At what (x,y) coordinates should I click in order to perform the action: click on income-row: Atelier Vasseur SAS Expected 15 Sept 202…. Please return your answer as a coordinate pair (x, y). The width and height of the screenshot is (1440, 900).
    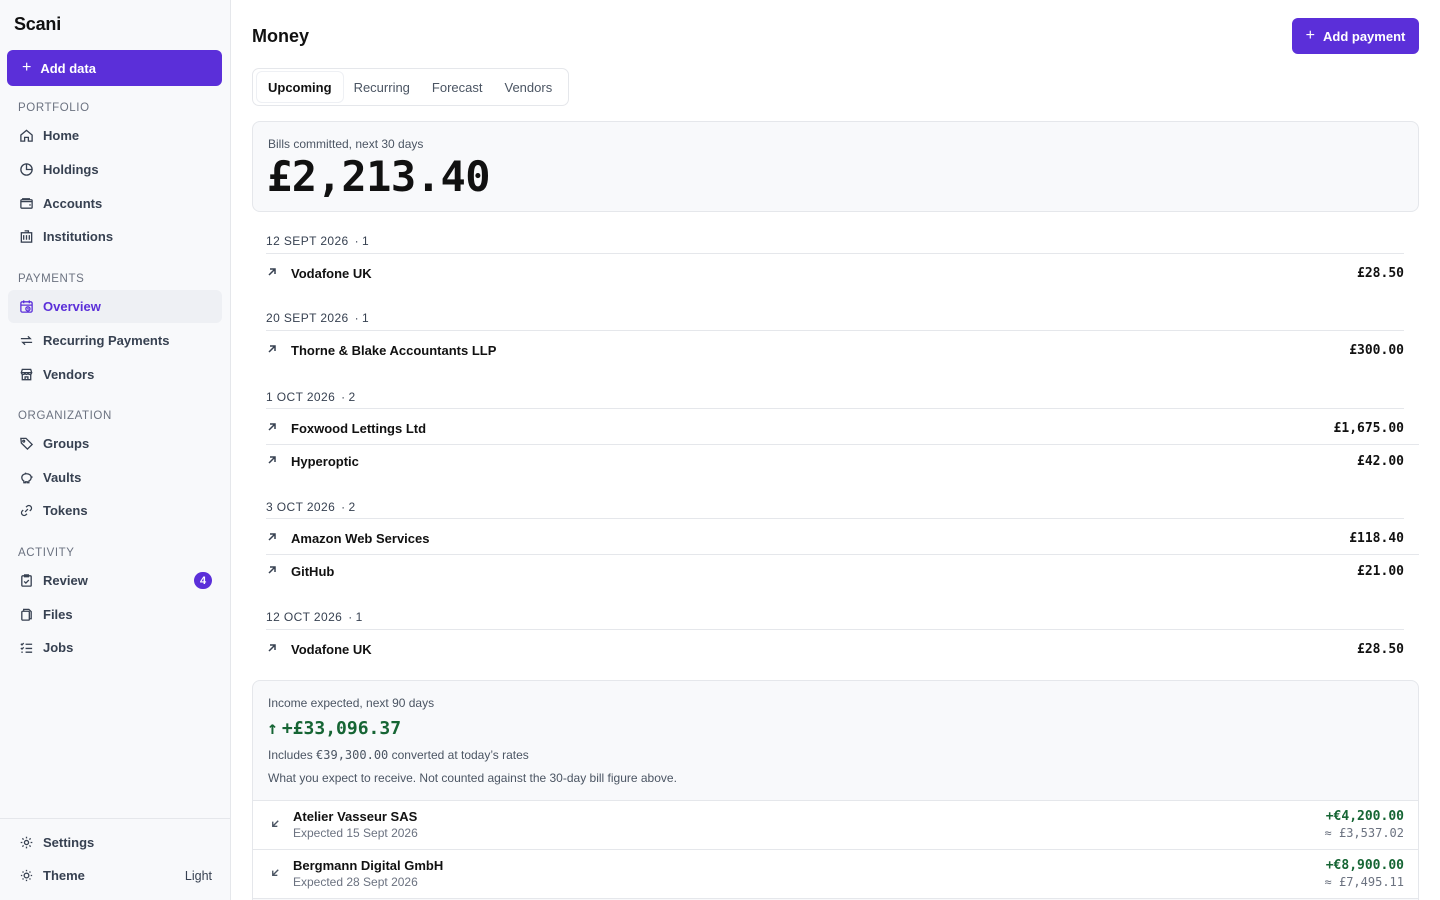
    Looking at the image, I should click on (835, 825).